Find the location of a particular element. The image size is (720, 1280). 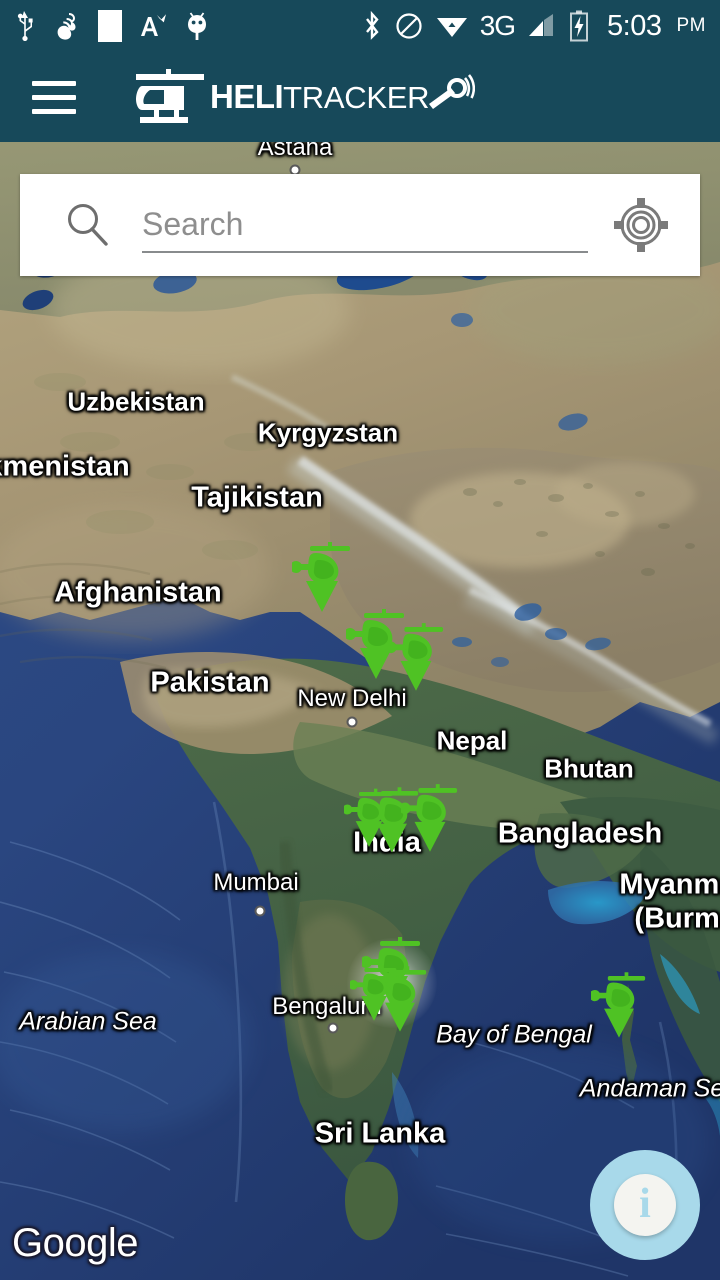

app-logo: HELI TRACKER is located at coordinates (305, 97).